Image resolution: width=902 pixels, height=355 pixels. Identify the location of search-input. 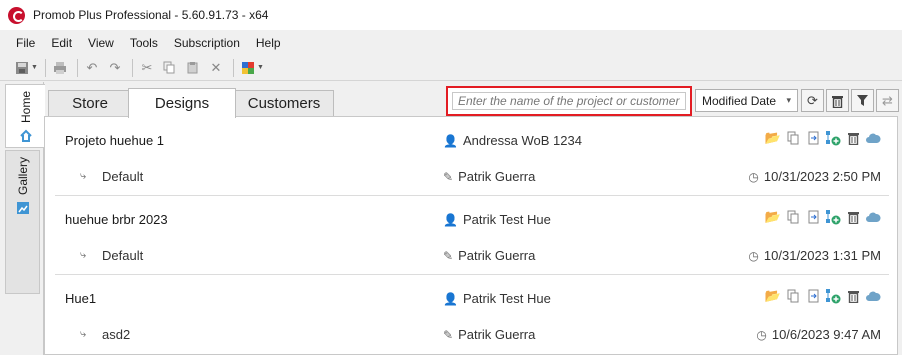
(569, 101).